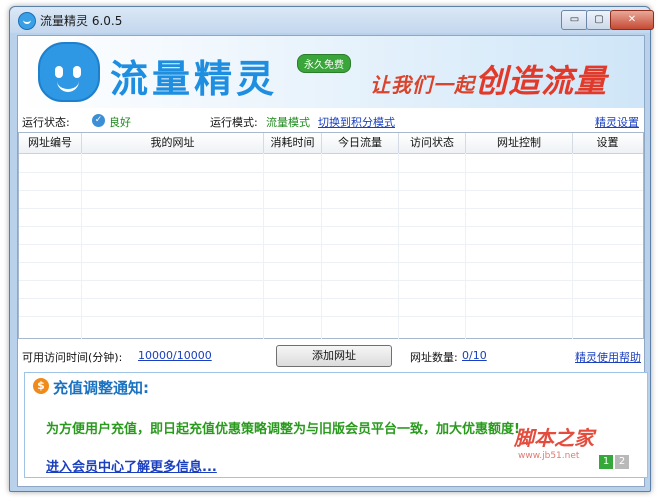 The height and width of the screenshot is (500, 658). Describe the element at coordinates (599, 20) in the screenshot. I see `maximize-button: ▢` at that location.